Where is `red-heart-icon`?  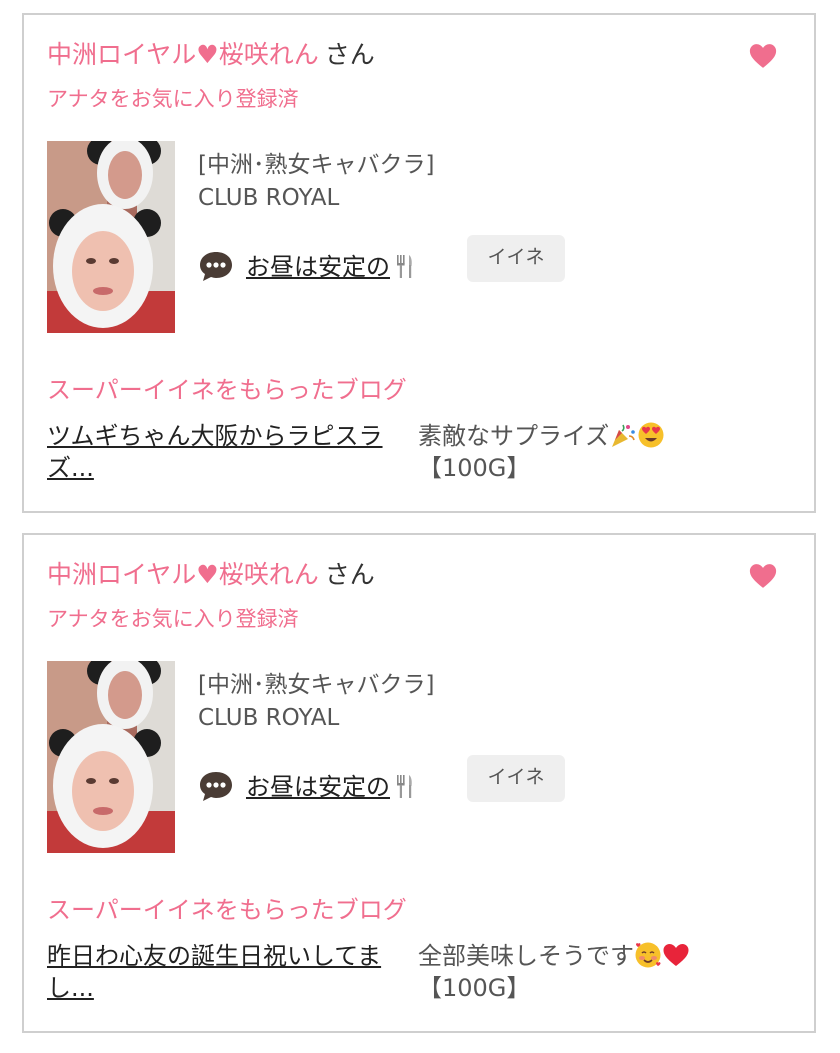 red-heart-icon is located at coordinates (676, 955).